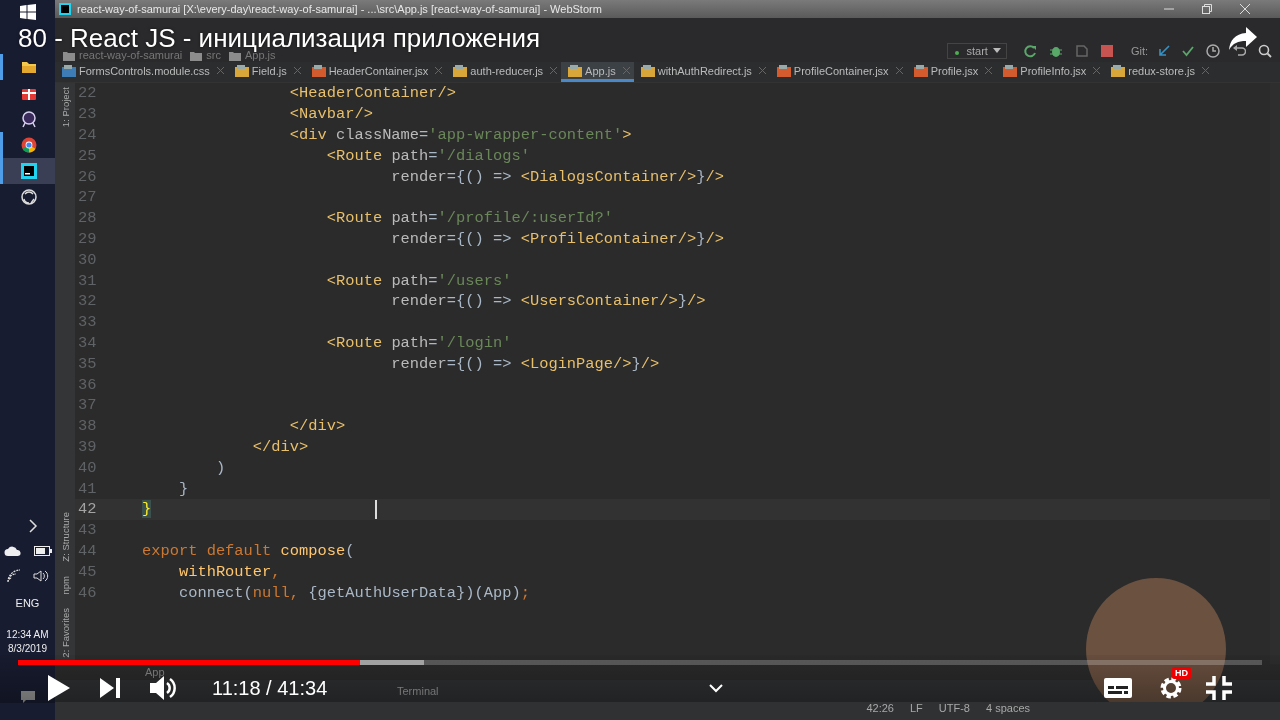  I want to click on line-number: 28, so click(87, 218).